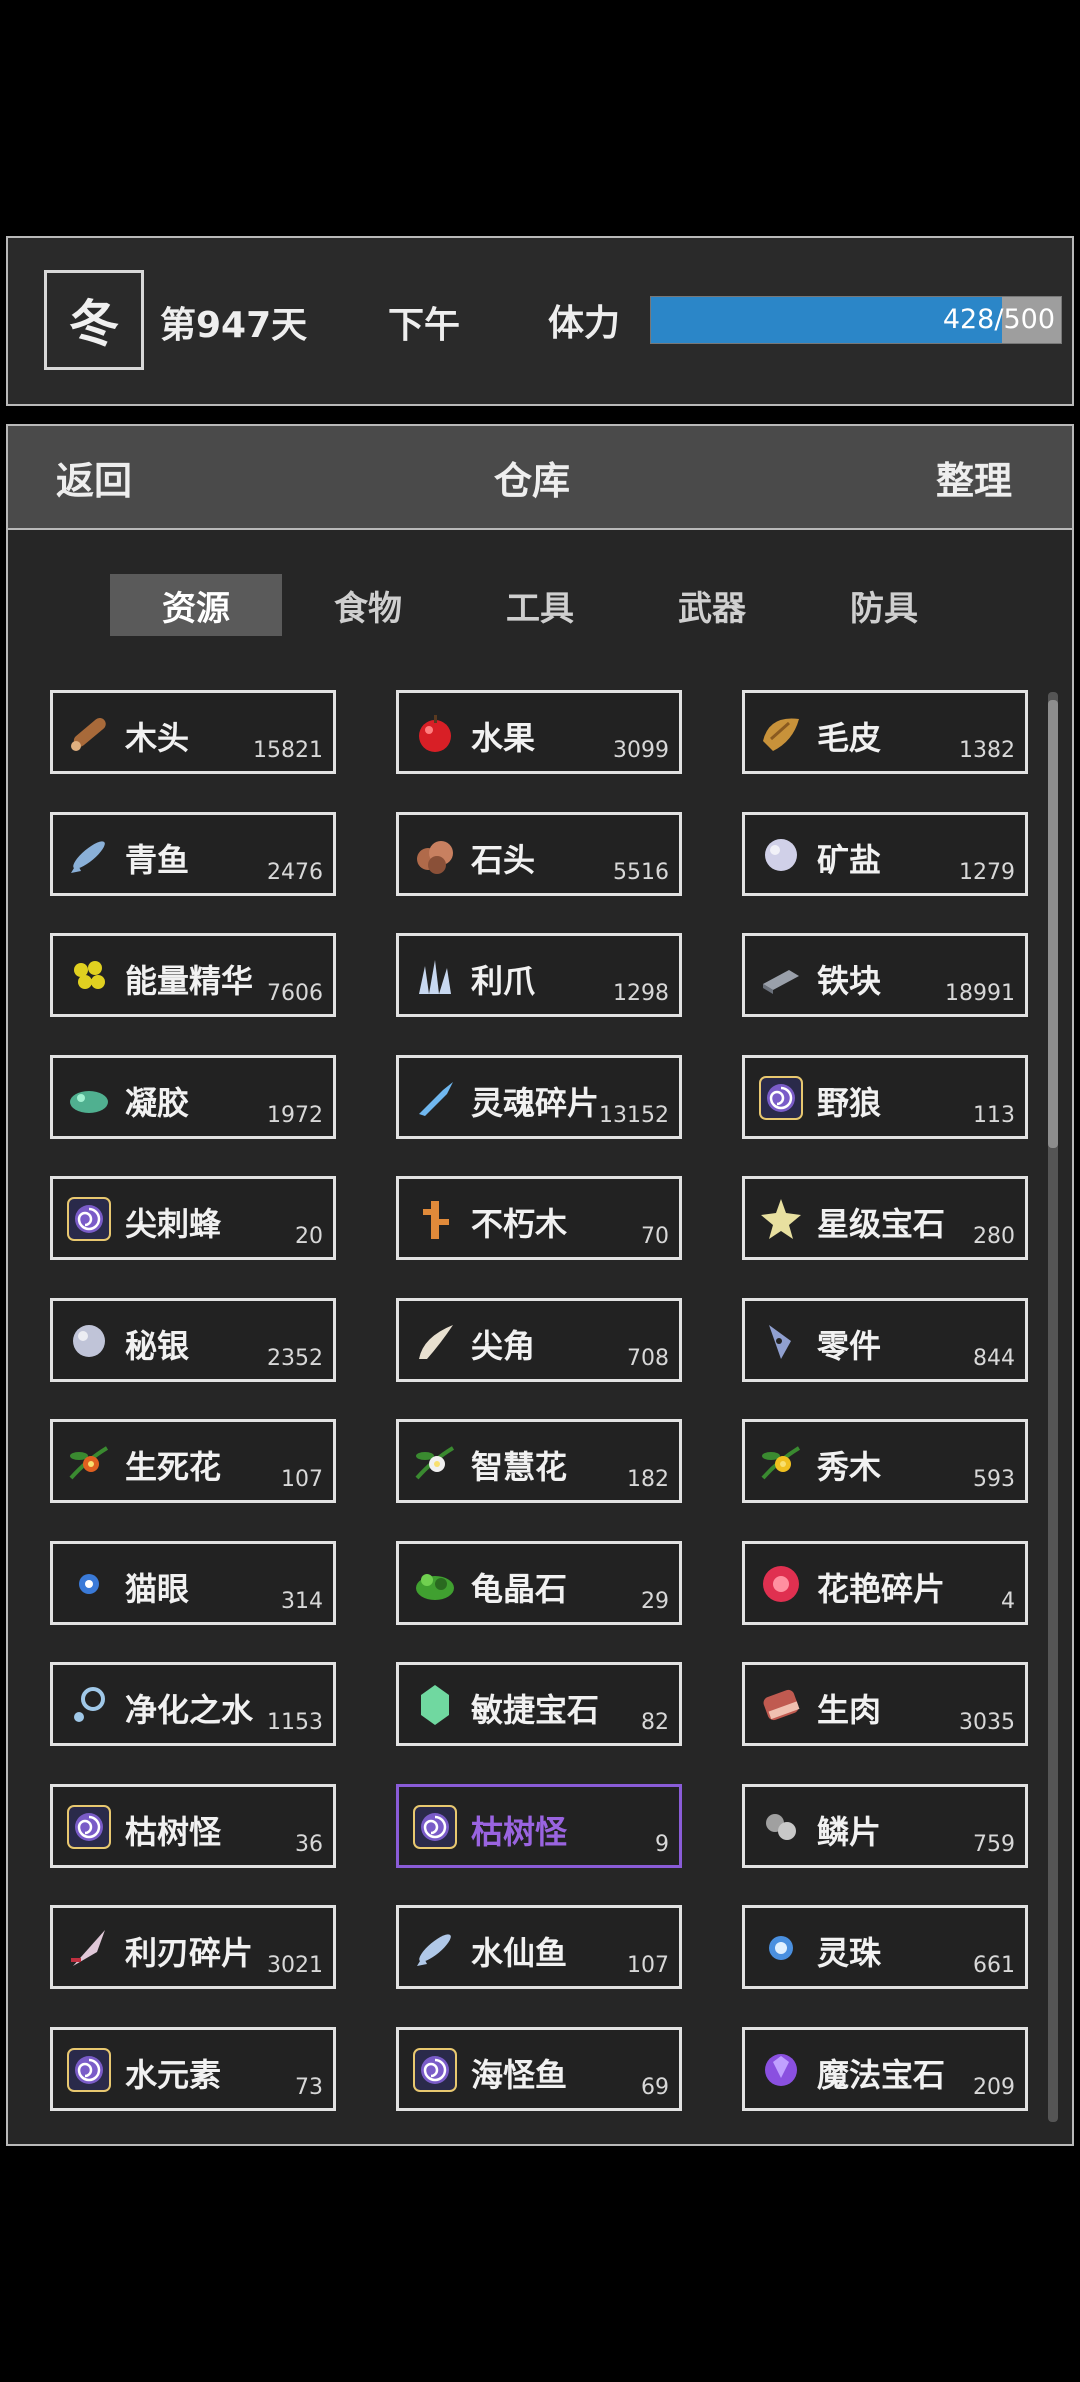 The image size is (1080, 2382). Describe the element at coordinates (885, 1096) in the screenshot. I see `item-slot: 野狼 113` at that location.